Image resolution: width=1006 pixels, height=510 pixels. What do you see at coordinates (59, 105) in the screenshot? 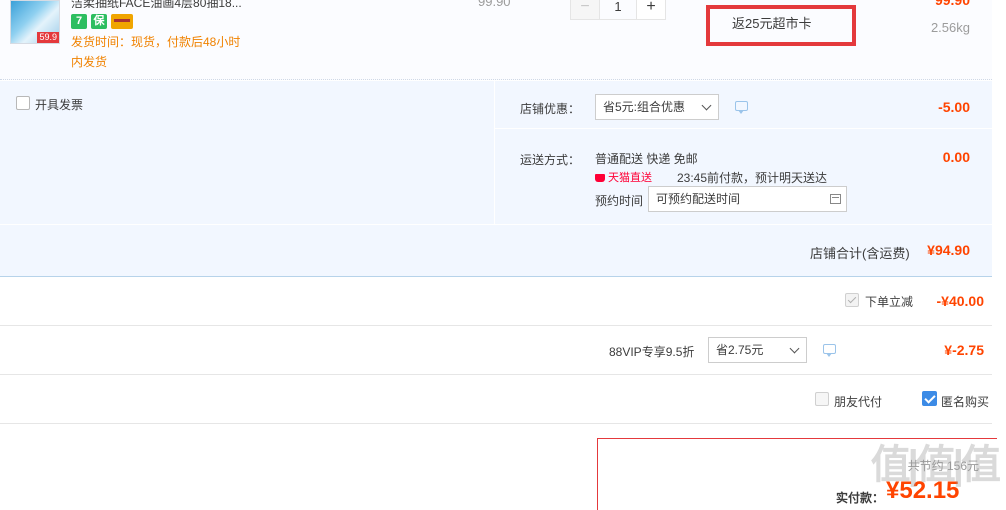
I see `invoice-label: 开具发票` at bounding box center [59, 105].